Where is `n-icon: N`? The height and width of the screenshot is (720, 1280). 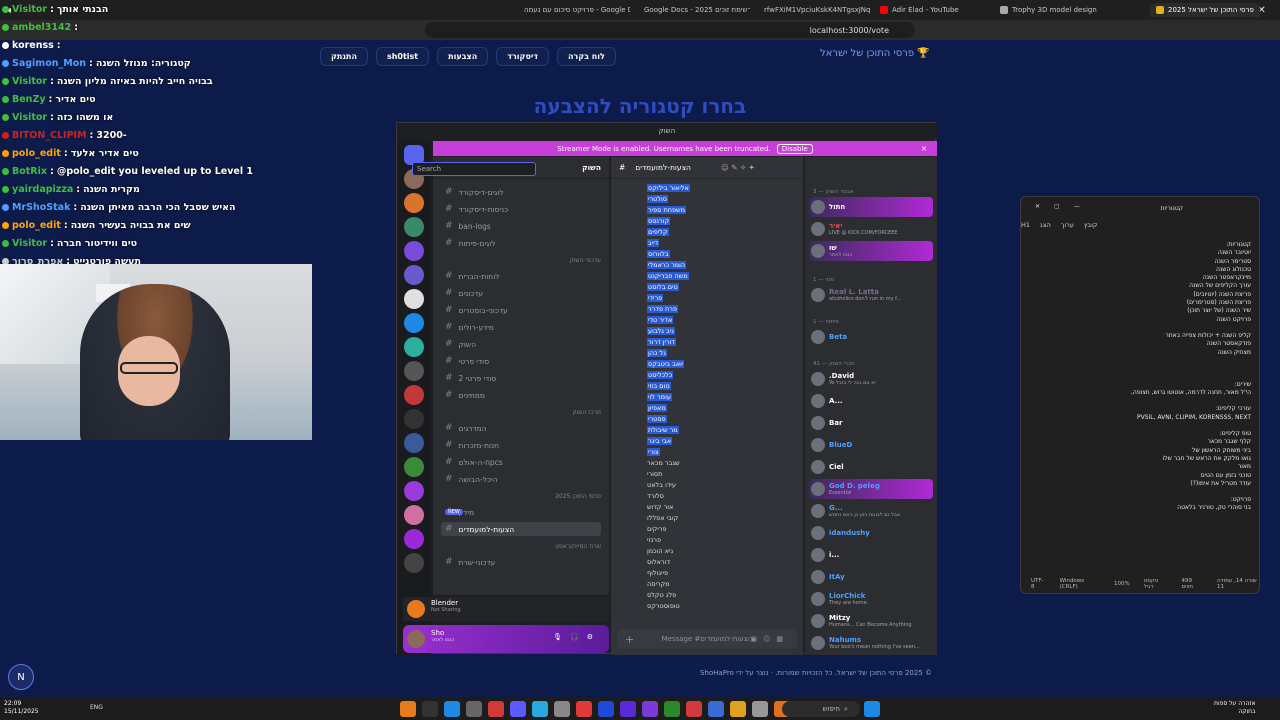
n-icon: N is located at coordinates (21, 677).